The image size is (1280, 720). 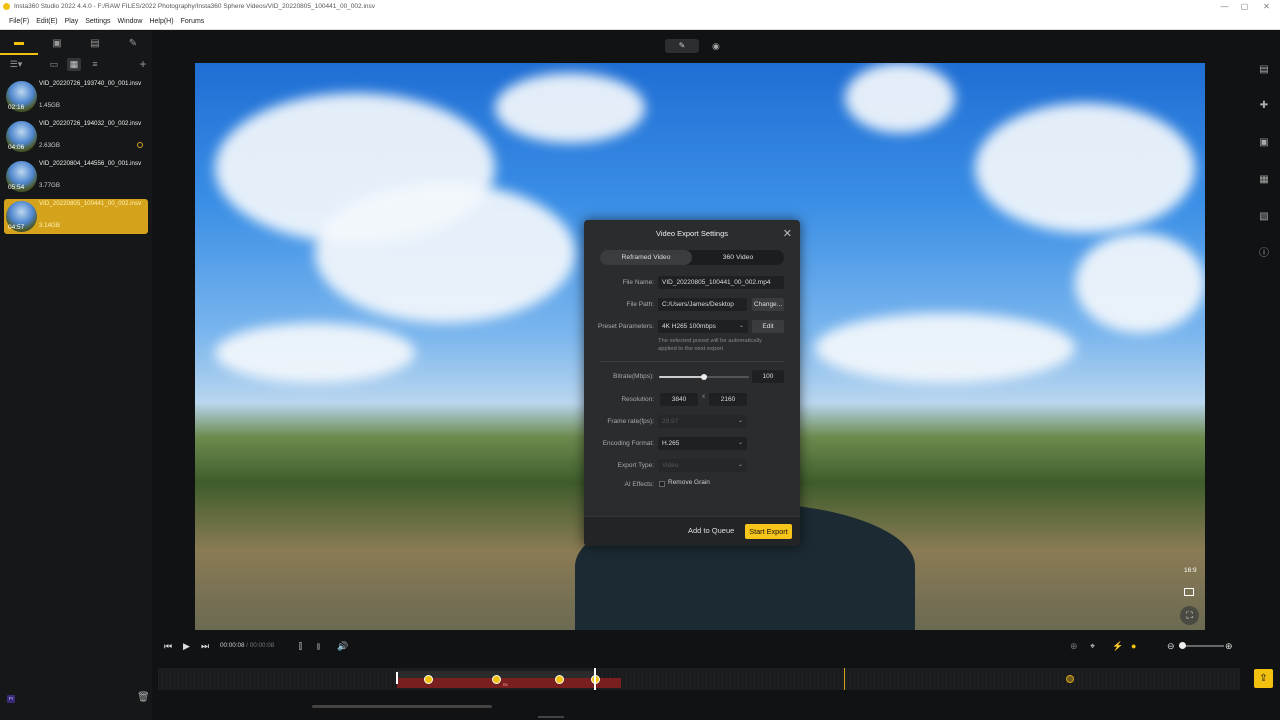 I want to click on camera-icon: ▣, so click(x=1264, y=143).